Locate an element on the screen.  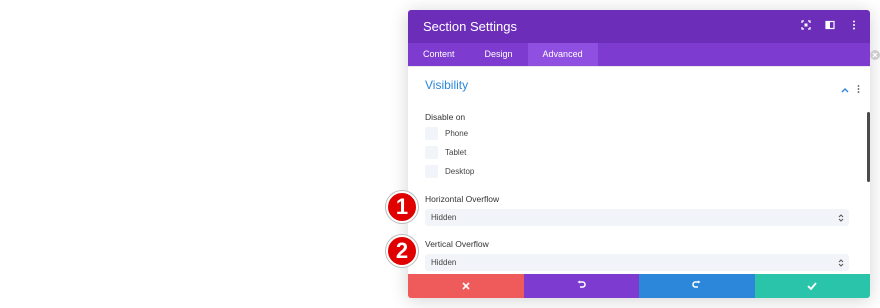
disable-on-label: Disable on is located at coordinates (445, 117).